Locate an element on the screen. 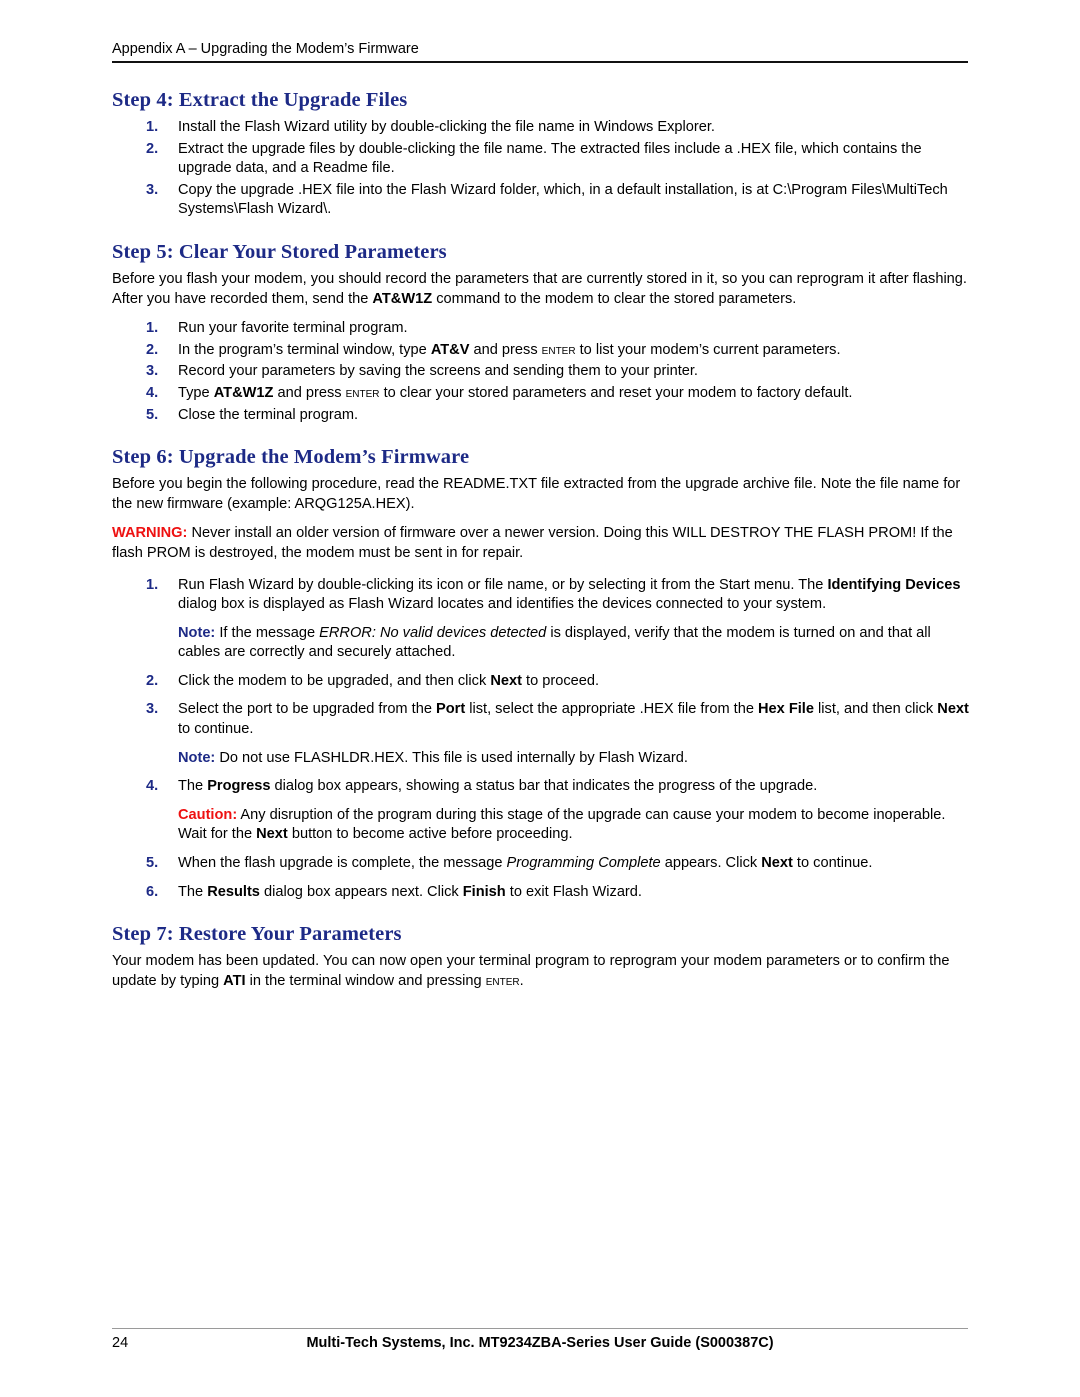  ui-label-identifying-devices: Identifying Devices is located at coordinates (894, 584).